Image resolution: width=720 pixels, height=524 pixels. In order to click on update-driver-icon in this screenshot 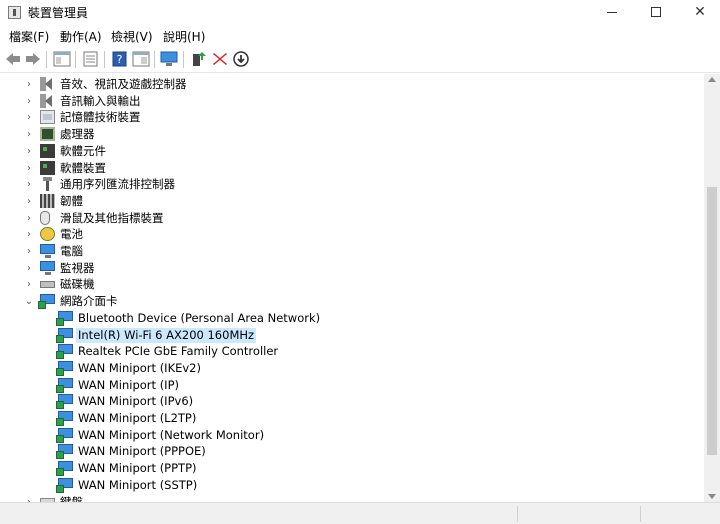, I will do `click(199, 59)`.